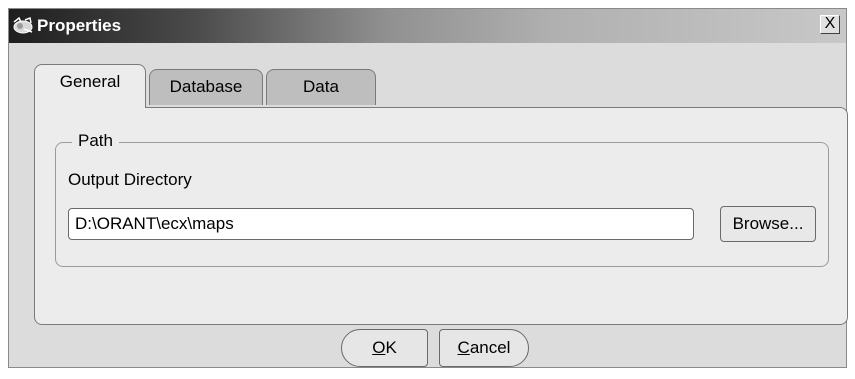  I want to click on ok-button: OK, so click(384, 348).